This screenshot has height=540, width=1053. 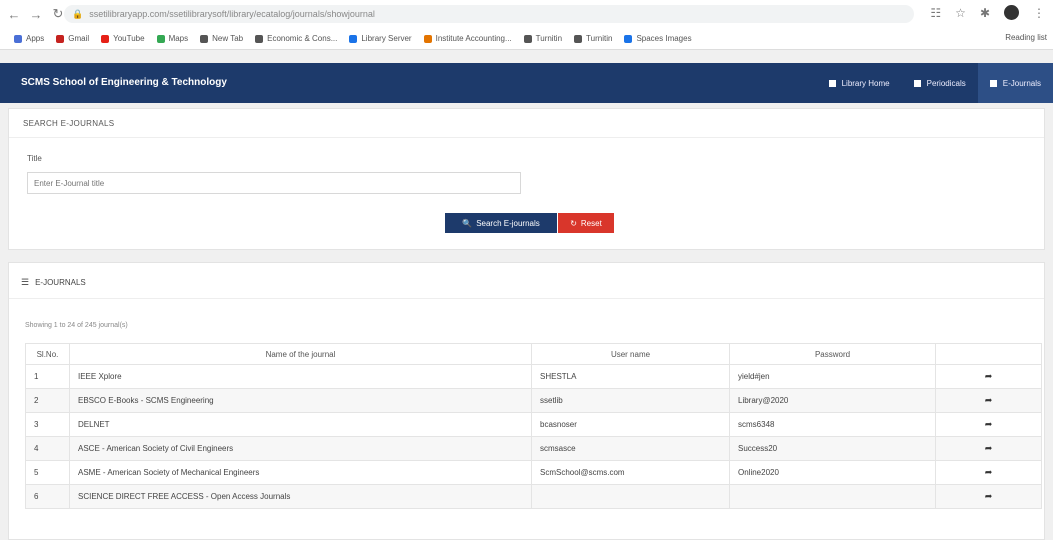 What do you see at coordinates (832, 376) in the screenshot?
I see `cell-password: yield#jen` at bounding box center [832, 376].